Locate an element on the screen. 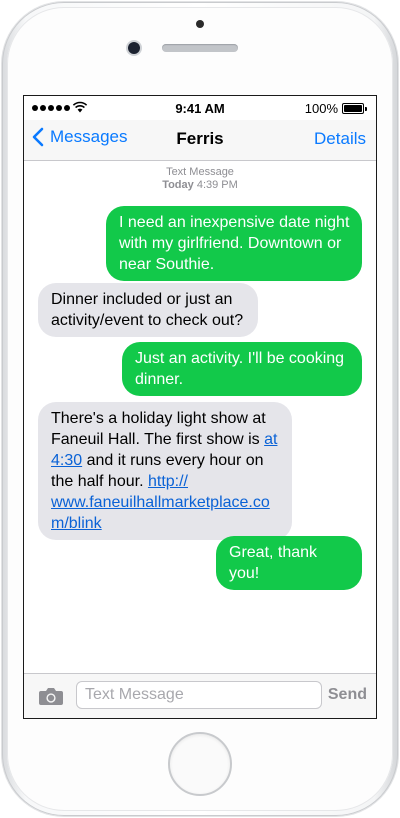 This screenshot has height=818, width=400. url-link: http:// is located at coordinates (168, 481).